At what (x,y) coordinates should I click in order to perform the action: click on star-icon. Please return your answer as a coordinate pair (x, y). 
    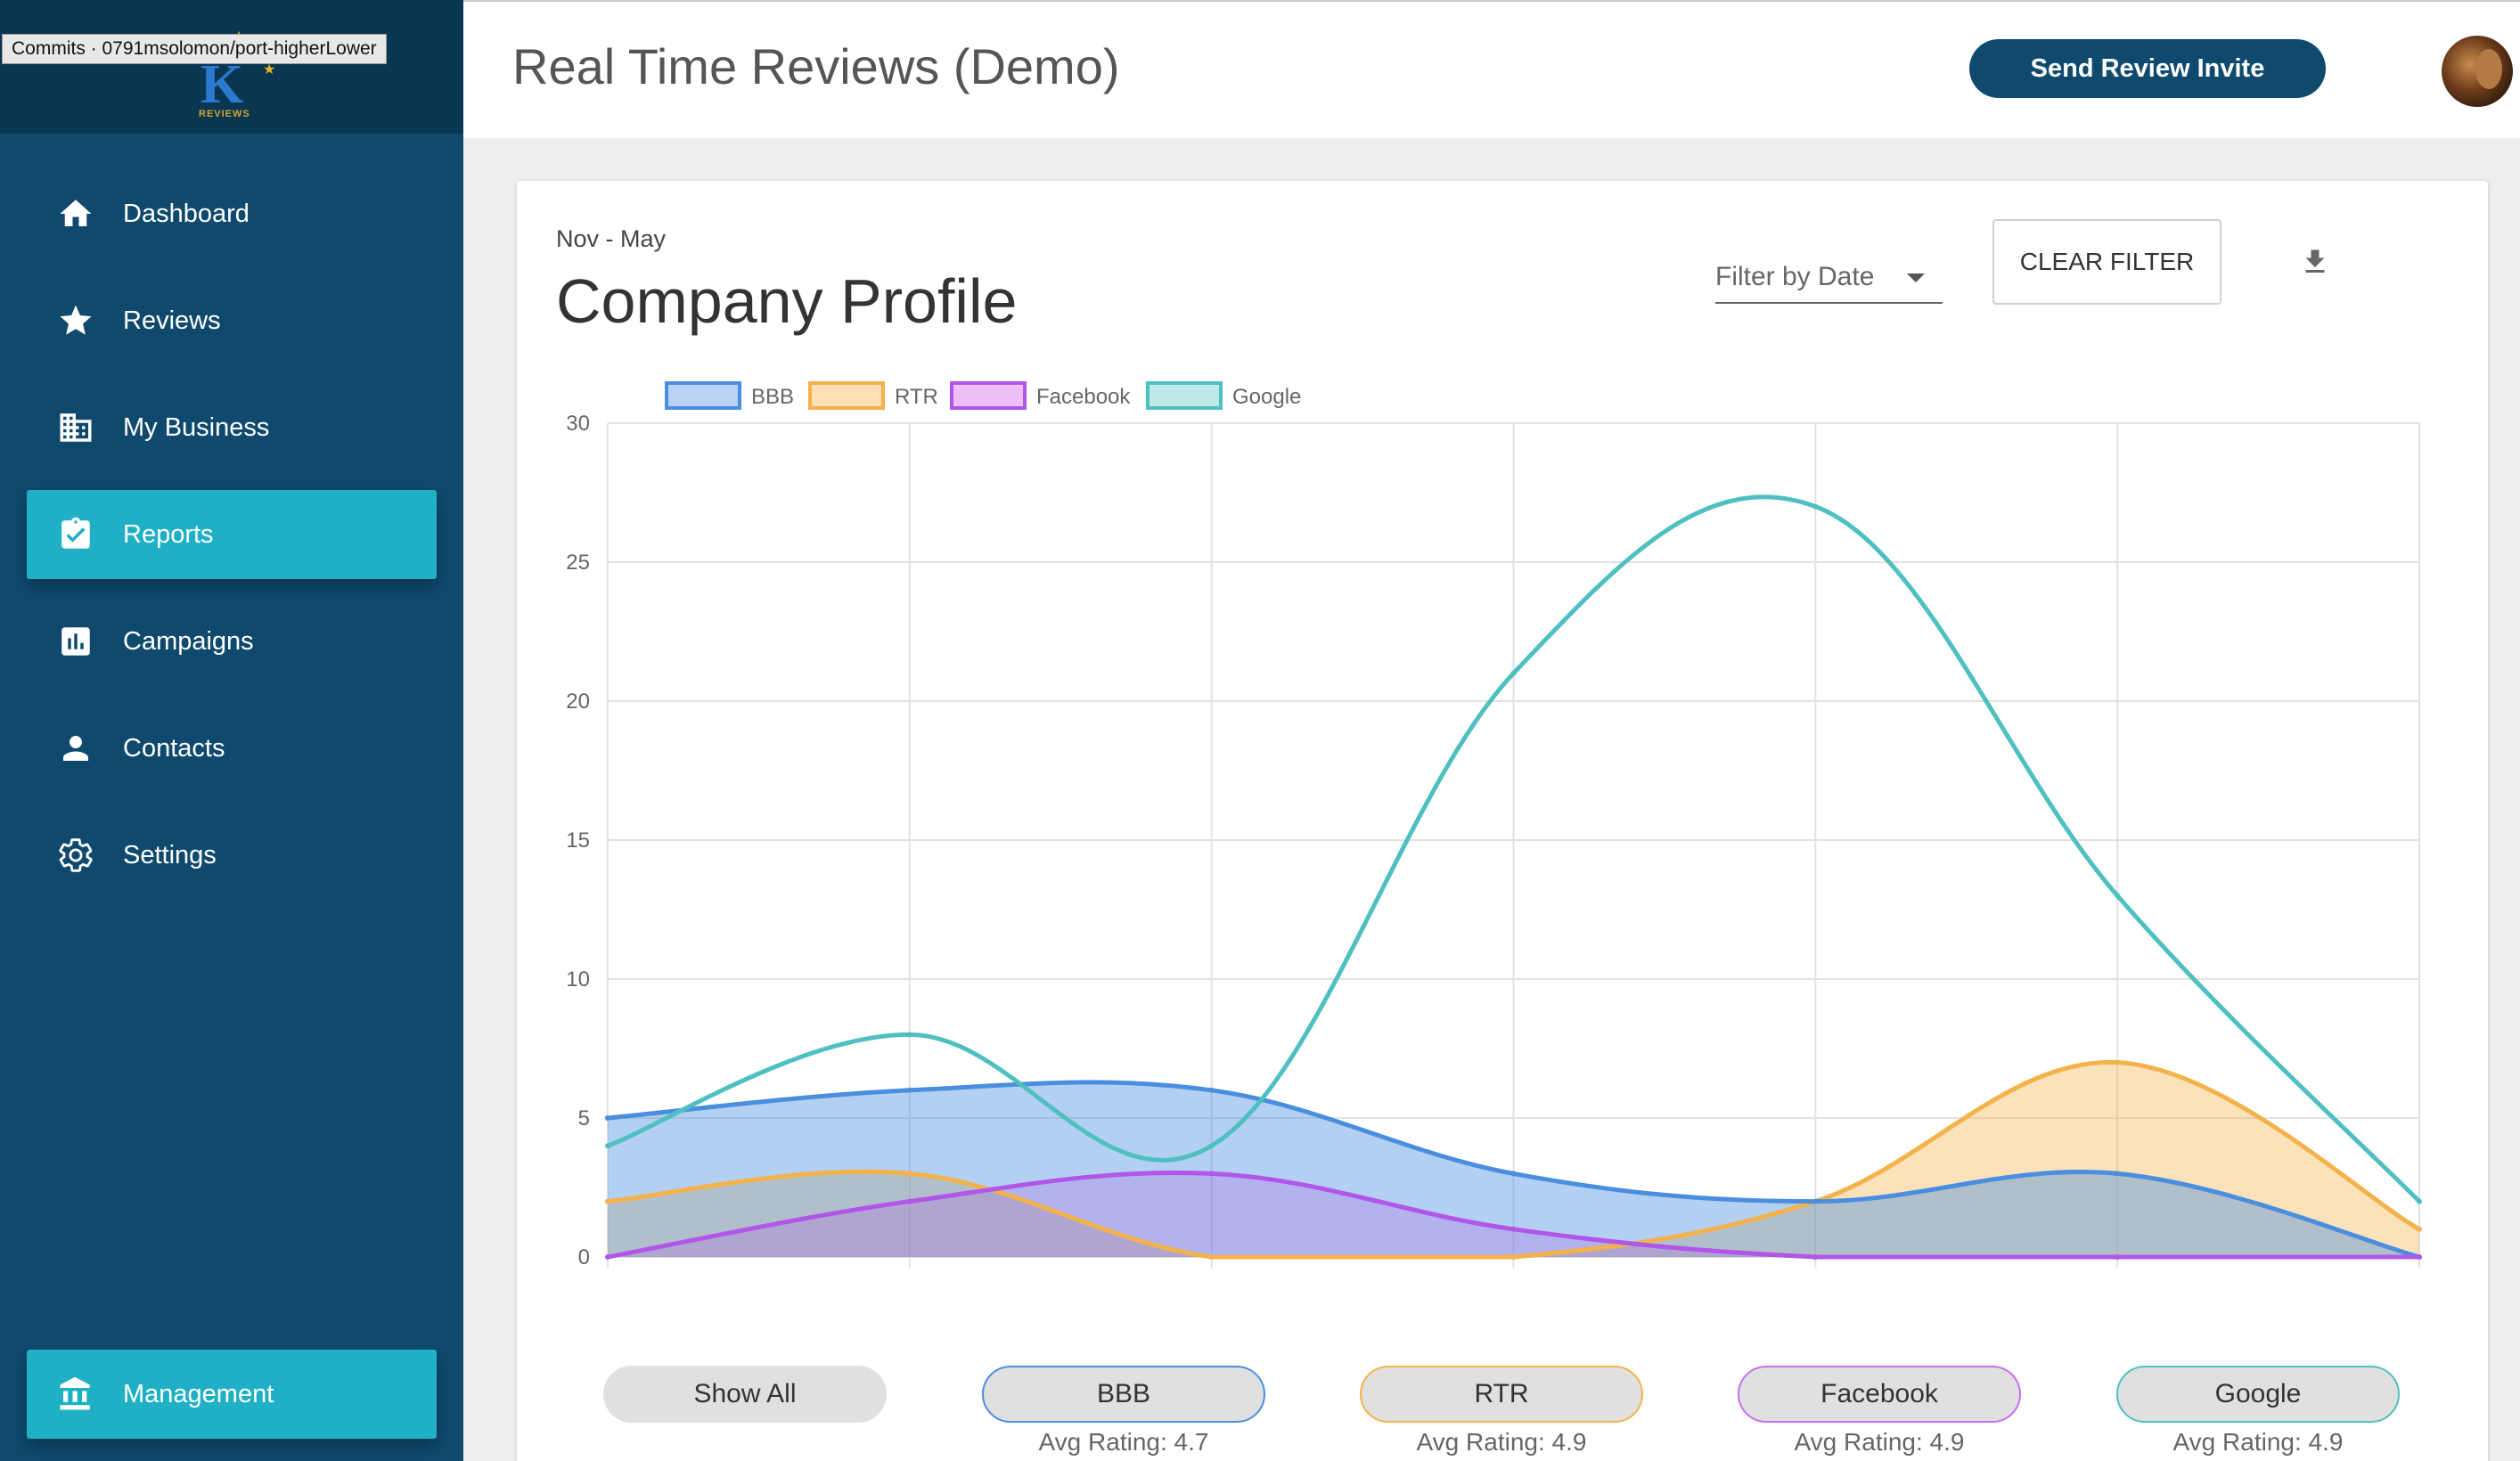
    Looking at the image, I should click on (75, 321).